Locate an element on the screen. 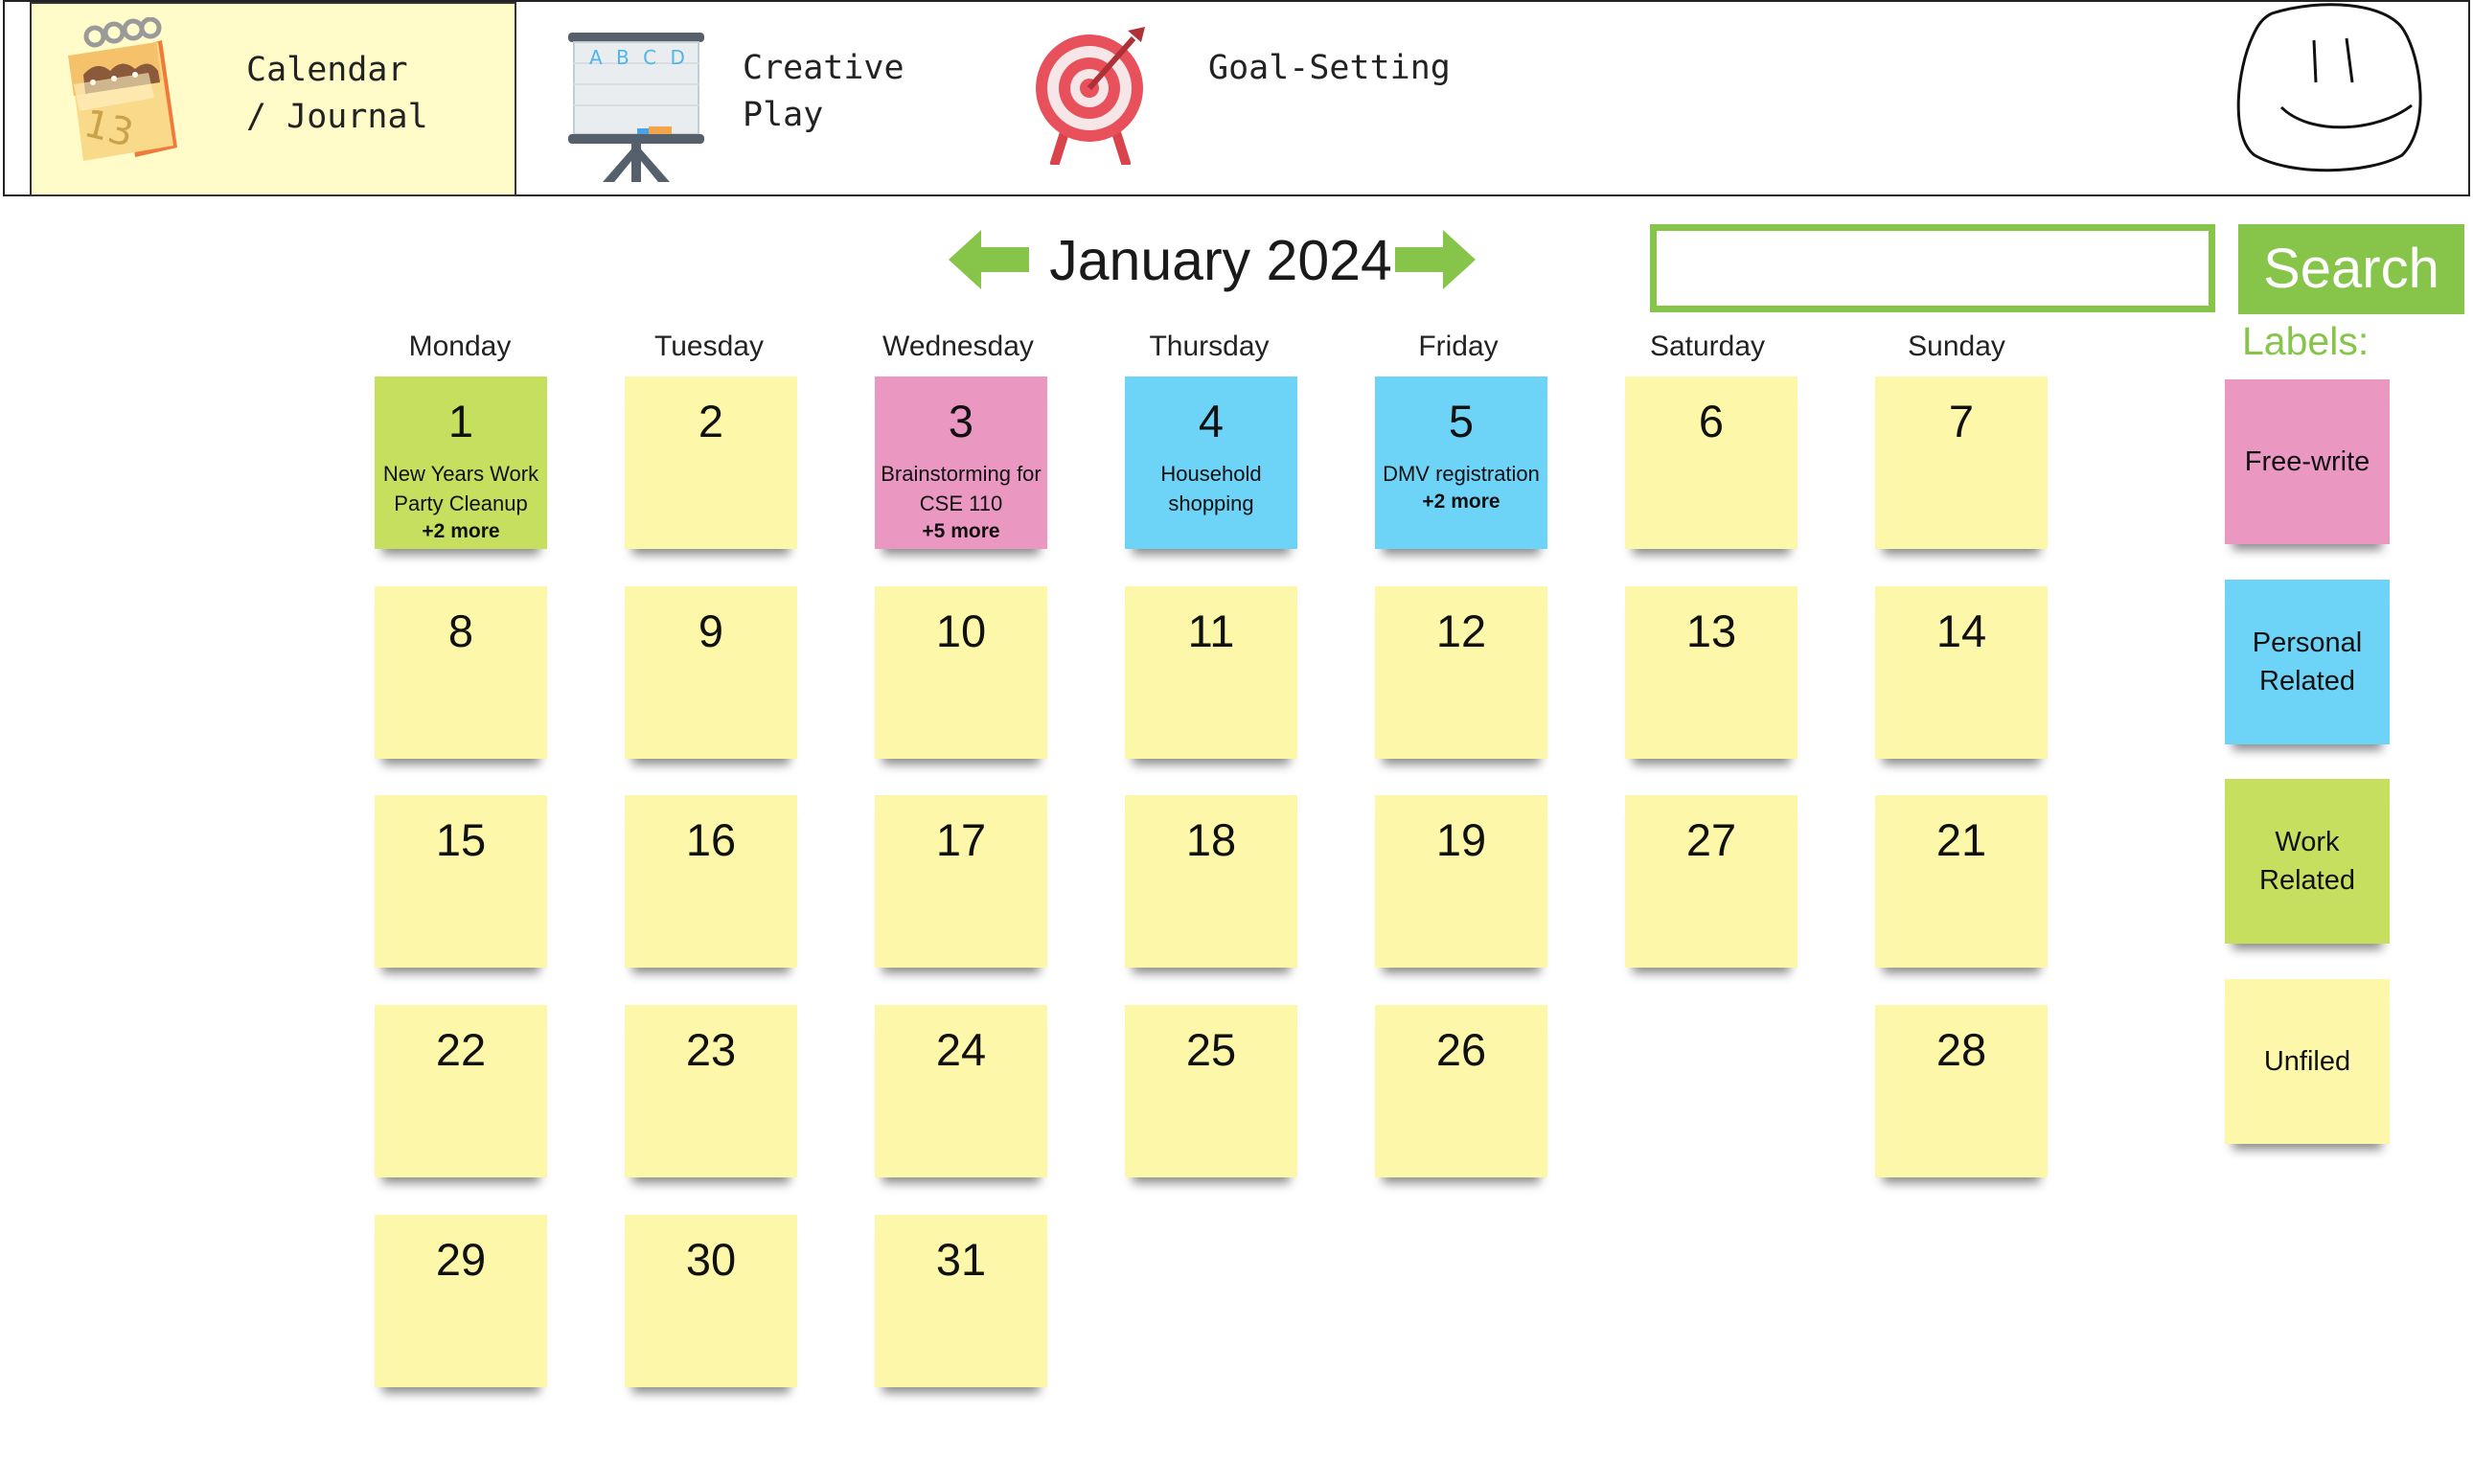  nav-item-goal-setting: Goal-Setting is located at coordinates (1269, 100).